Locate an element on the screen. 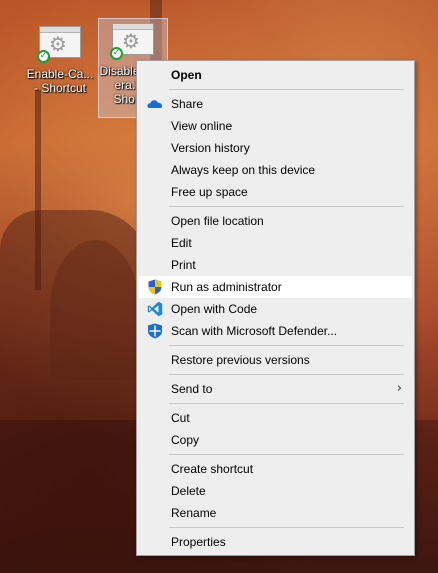 This screenshot has width=438, height=573. menu-item-print: Print is located at coordinates (275, 265).